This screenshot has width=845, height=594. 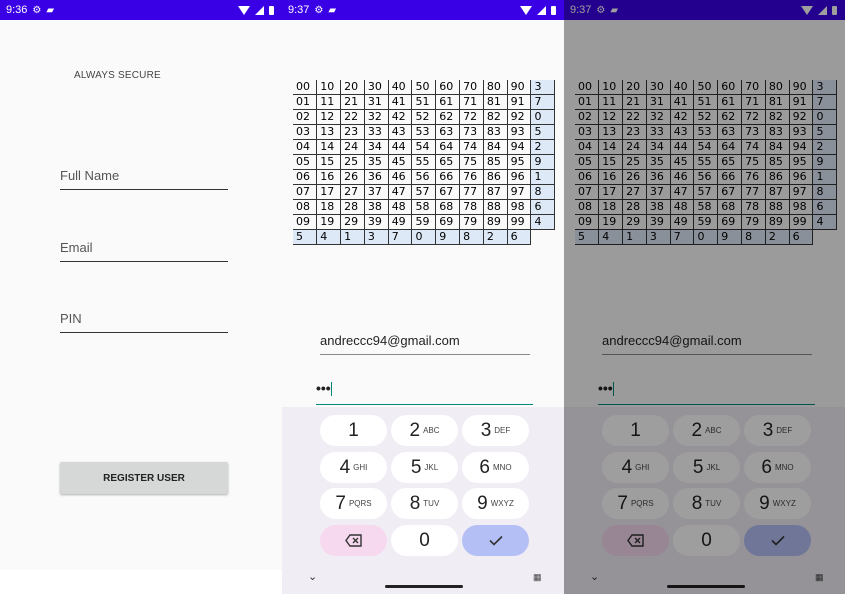 What do you see at coordinates (730, 117) in the screenshot?
I see `grid-cell: 62` at bounding box center [730, 117].